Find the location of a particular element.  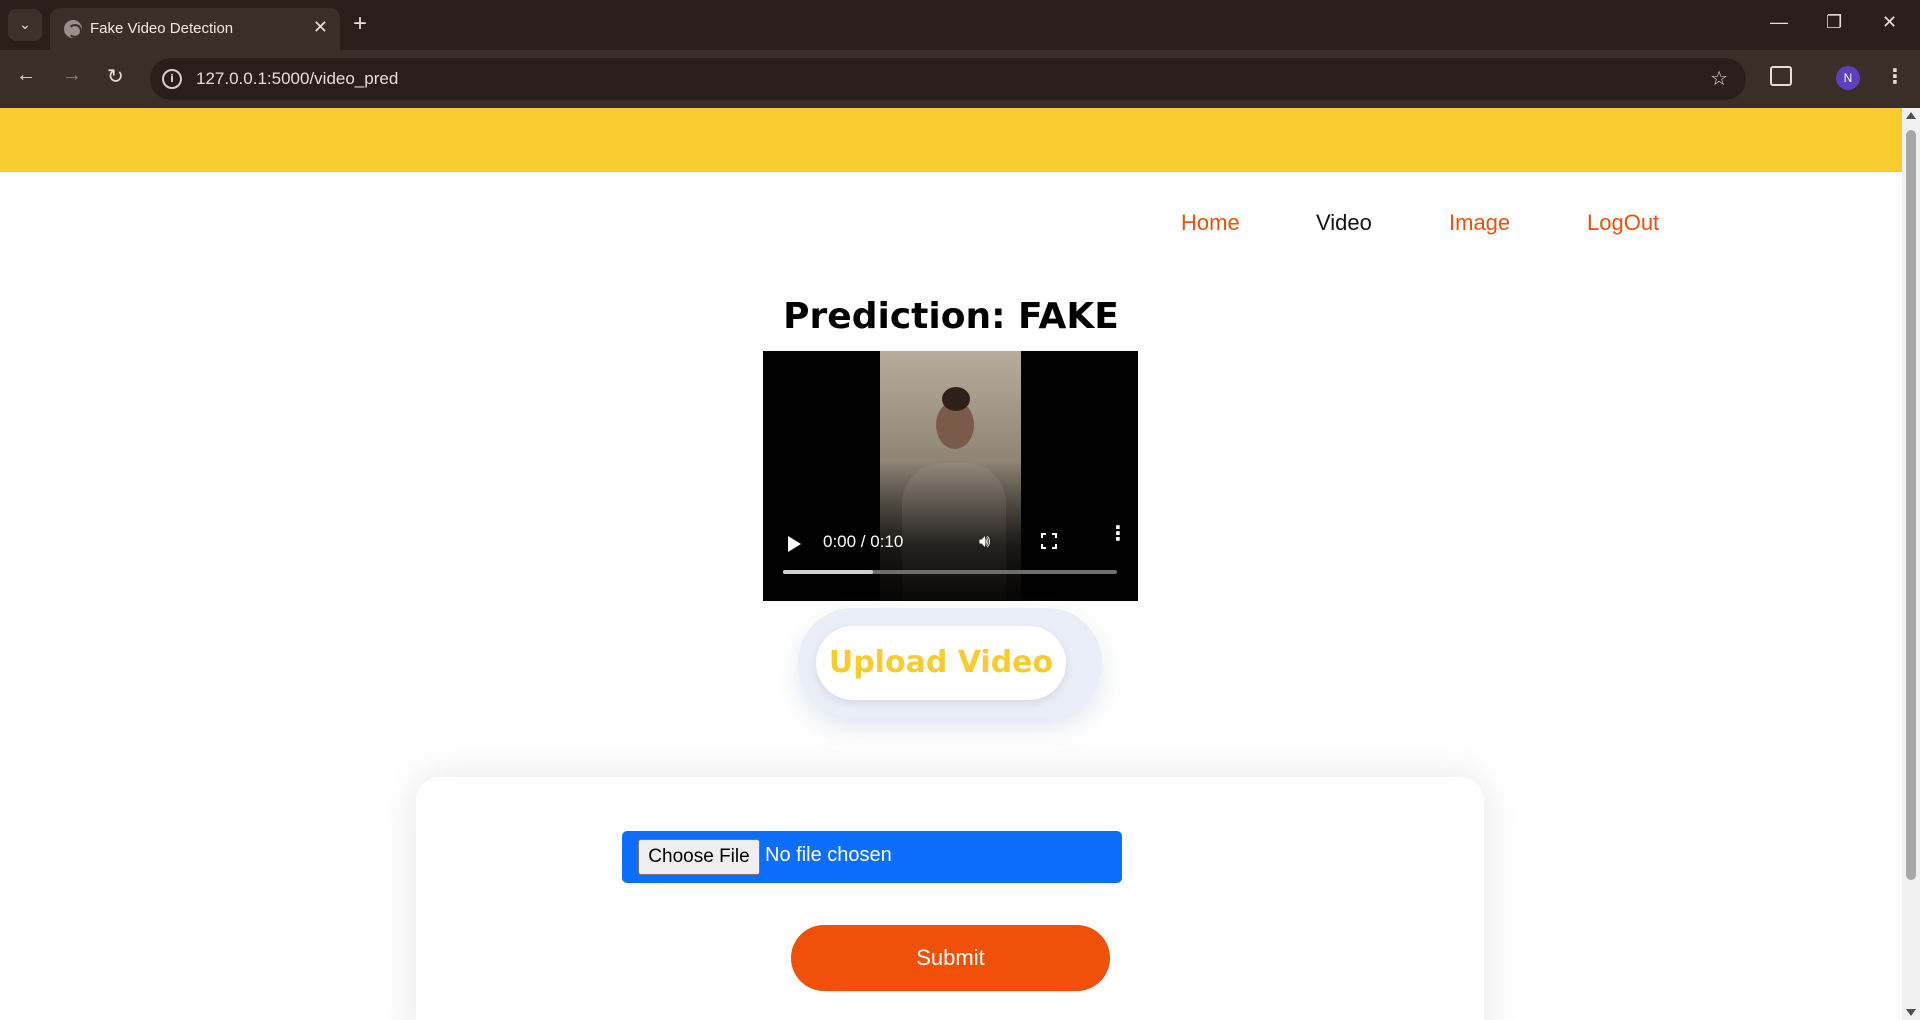

choose-file-button: Choose File is located at coordinates (699, 857).